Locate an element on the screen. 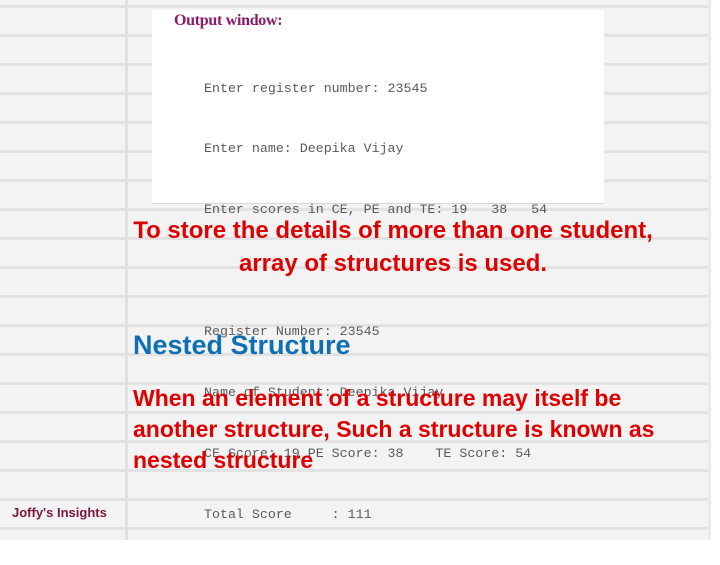 This screenshot has height=565, width=720. console-line: Total Score : 111 is located at coordinates (288, 514).